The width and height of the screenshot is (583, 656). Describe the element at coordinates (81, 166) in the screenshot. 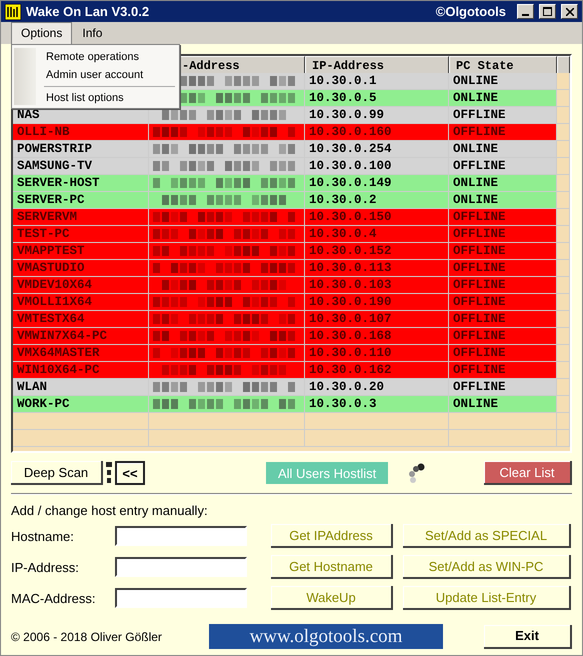

I see `table-cell: SAMSUNG-TV` at that location.